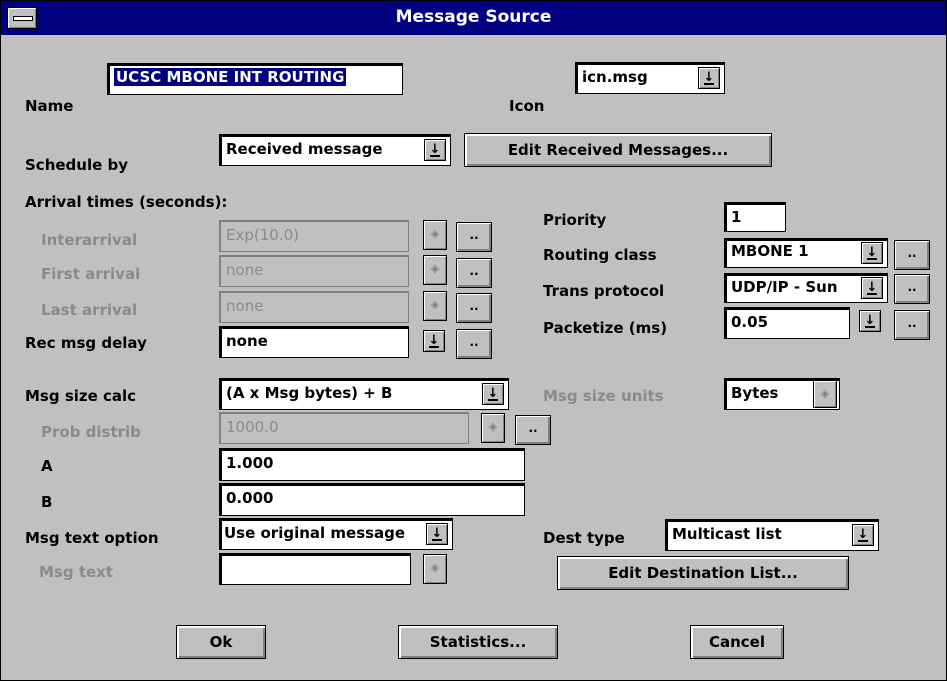 Image resolution: width=947 pixels, height=681 pixels. Describe the element at coordinates (86, 343) in the screenshot. I see `rec-msg-delay-label: Rec msg delay` at that location.